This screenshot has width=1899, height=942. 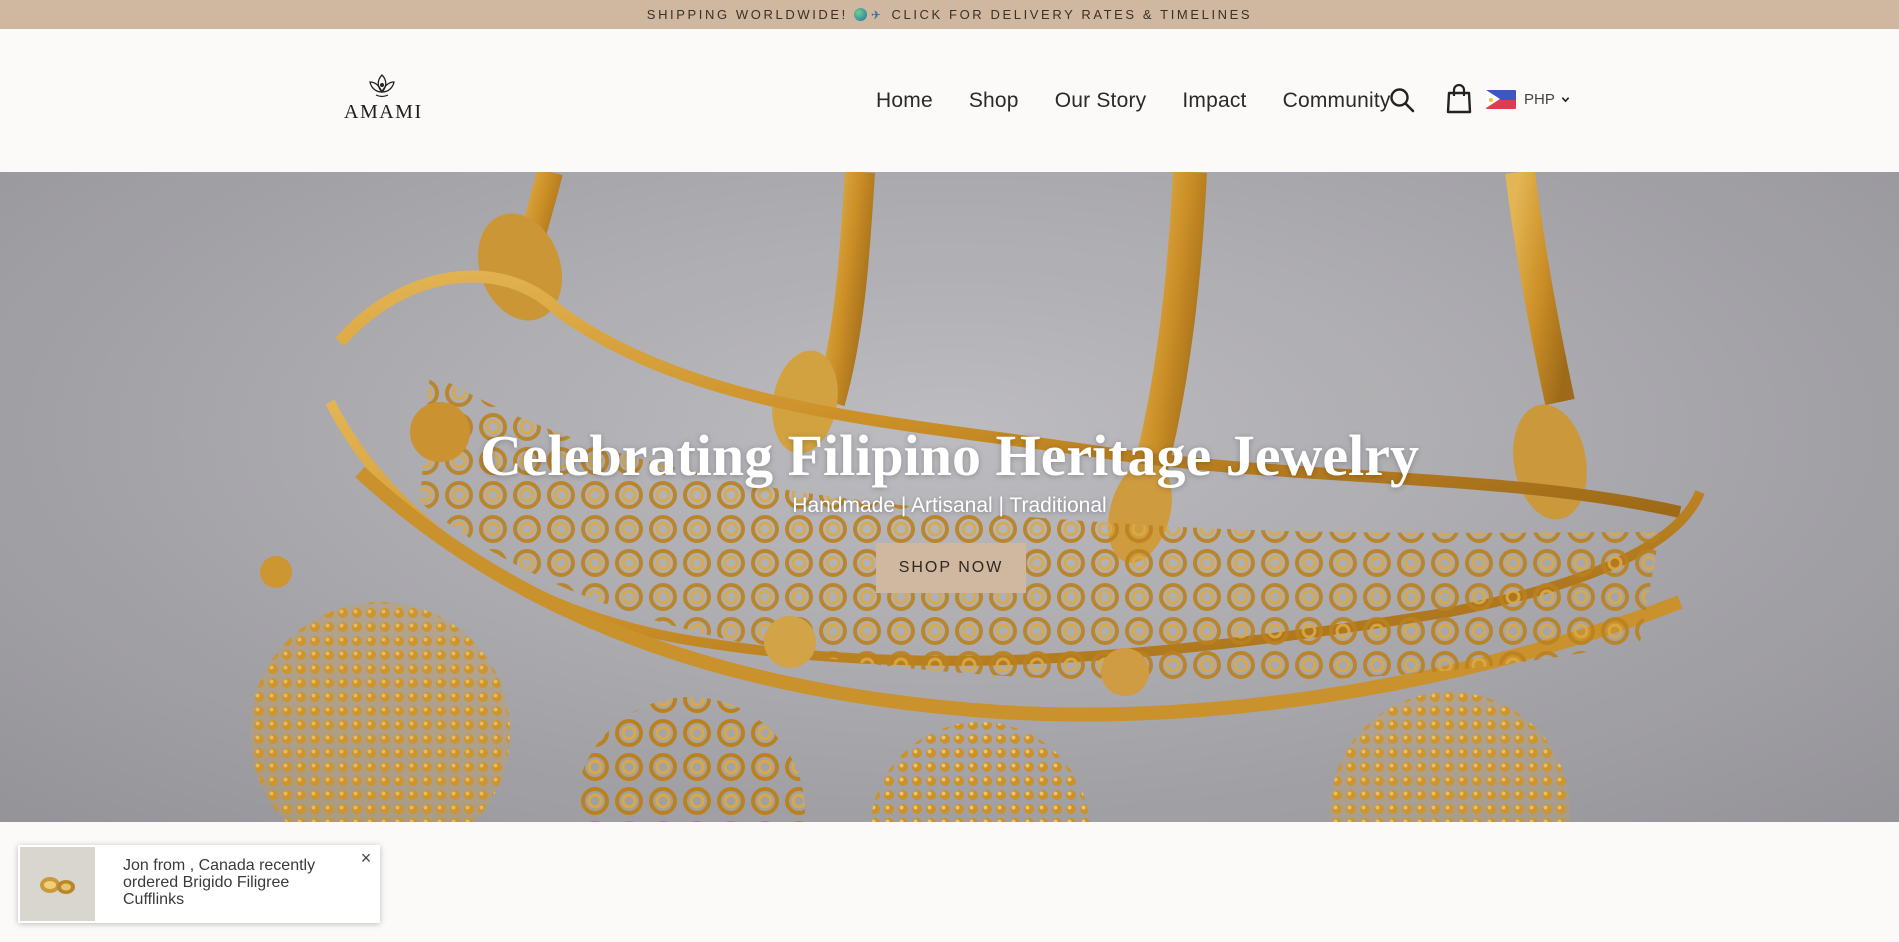 I want to click on logo-flower-icon, so click(x=382, y=86).